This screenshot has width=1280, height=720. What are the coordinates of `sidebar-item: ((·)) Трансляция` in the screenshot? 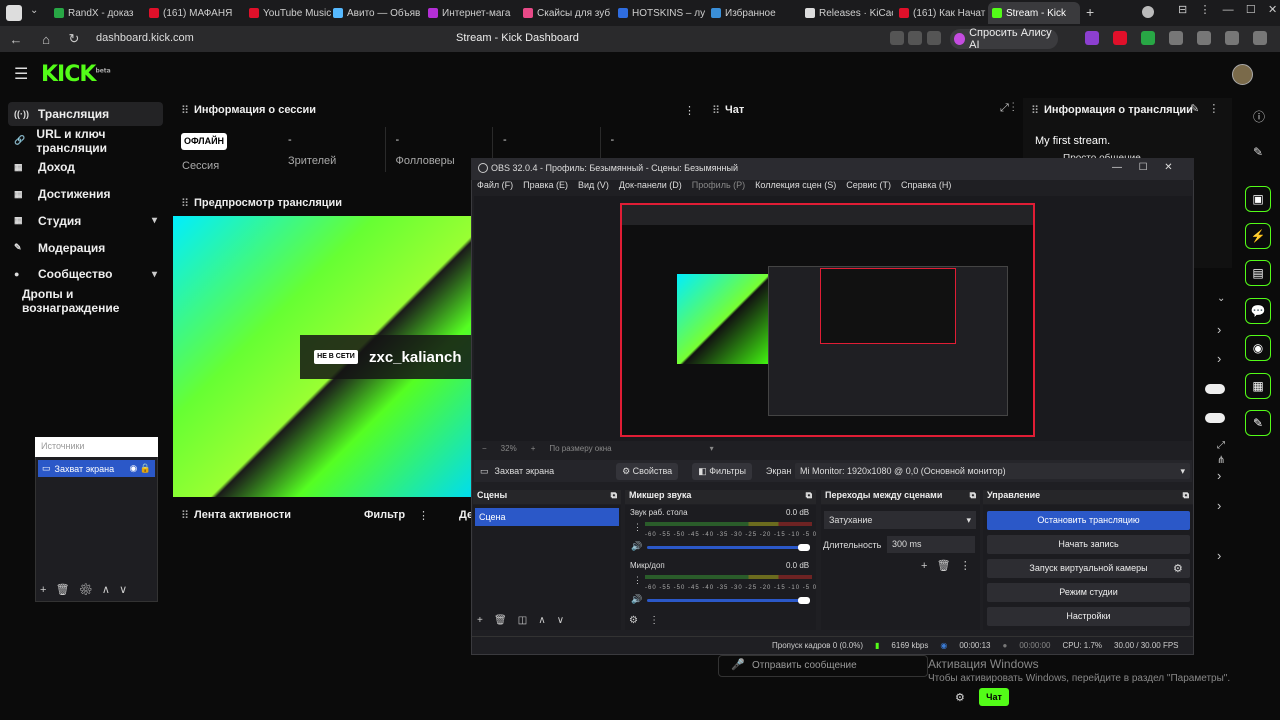 It's located at (85, 114).